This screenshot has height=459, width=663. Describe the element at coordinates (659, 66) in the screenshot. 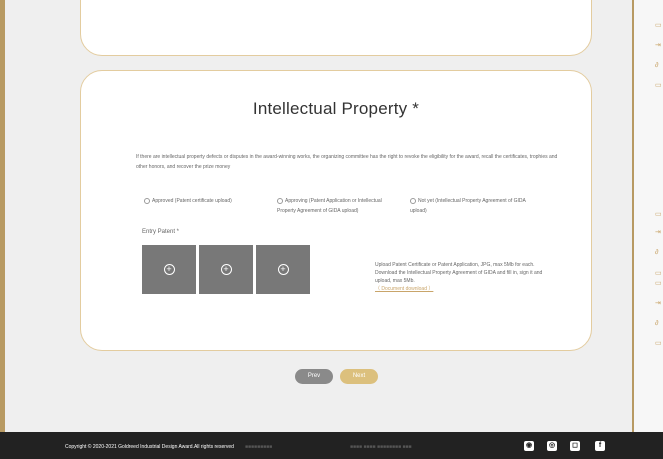

I see `rail-link-icon: ∂` at that location.